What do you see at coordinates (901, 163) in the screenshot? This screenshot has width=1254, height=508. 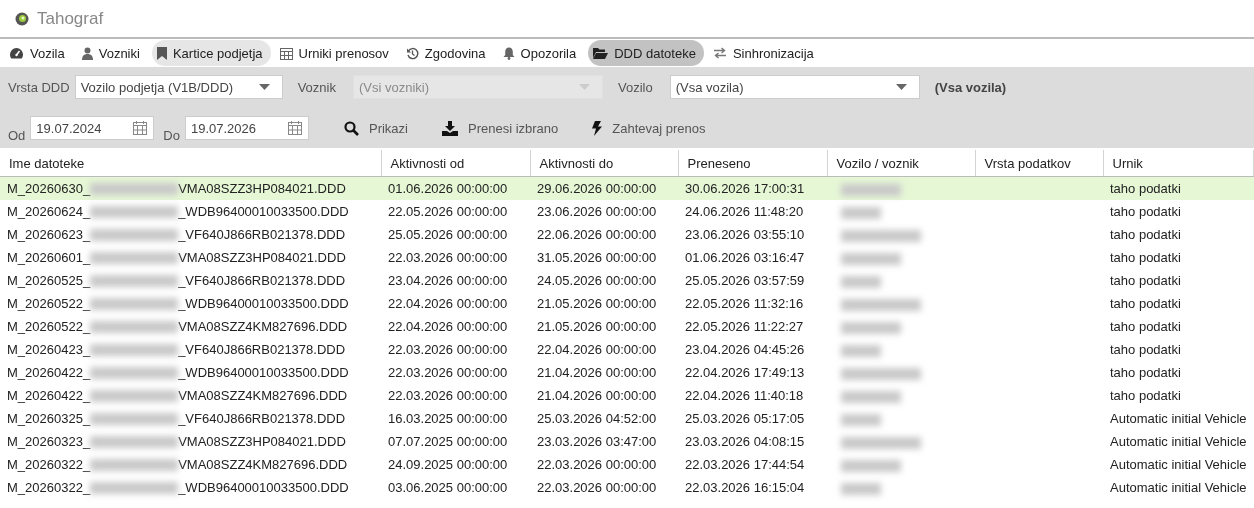 I see `column-header: Vozilo / voznik` at bounding box center [901, 163].